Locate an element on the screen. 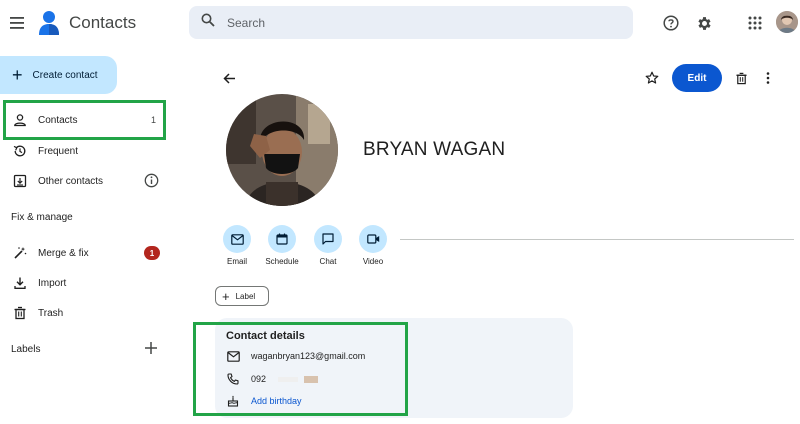 The height and width of the screenshot is (424, 800). sidebar-item-import: Import is located at coordinates (85, 283).